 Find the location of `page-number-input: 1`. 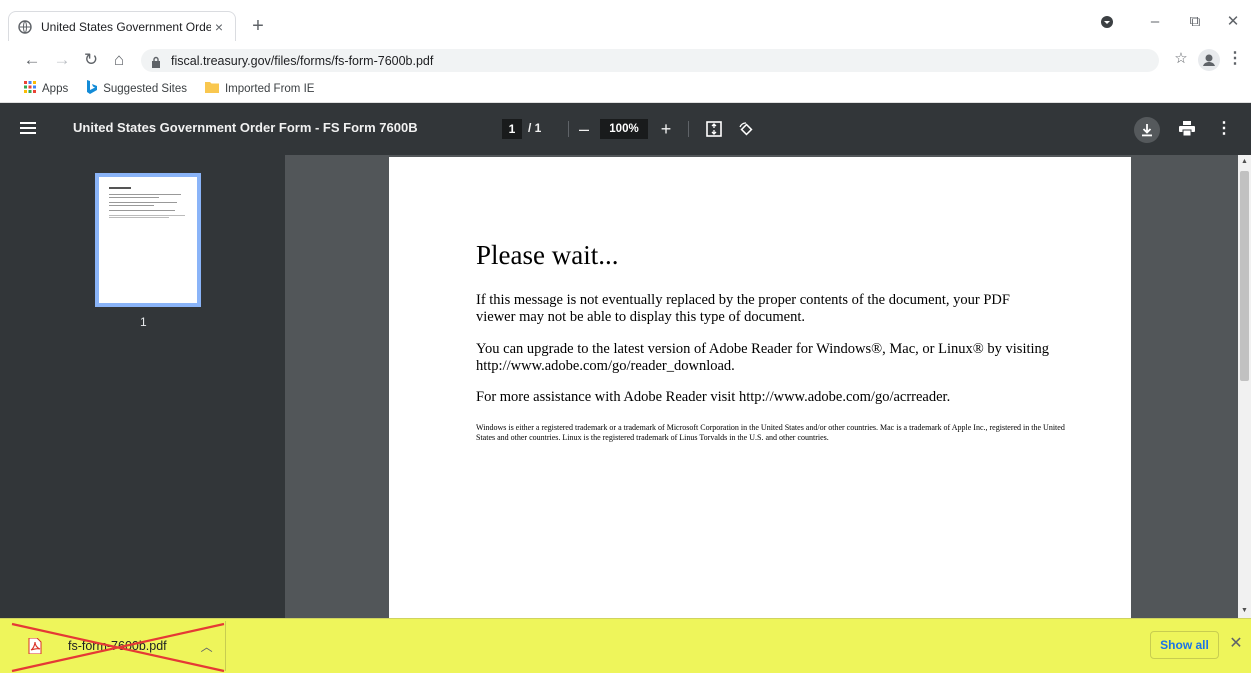

page-number-input: 1 is located at coordinates (512, 129).